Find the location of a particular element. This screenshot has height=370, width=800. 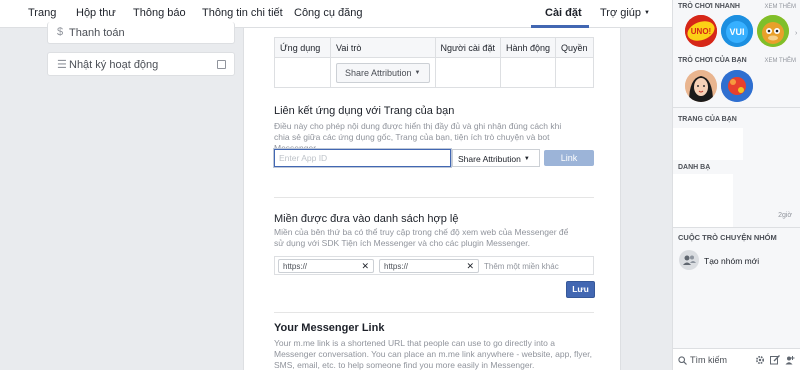

contact-list-blurred is located at coordinates (703, 201).